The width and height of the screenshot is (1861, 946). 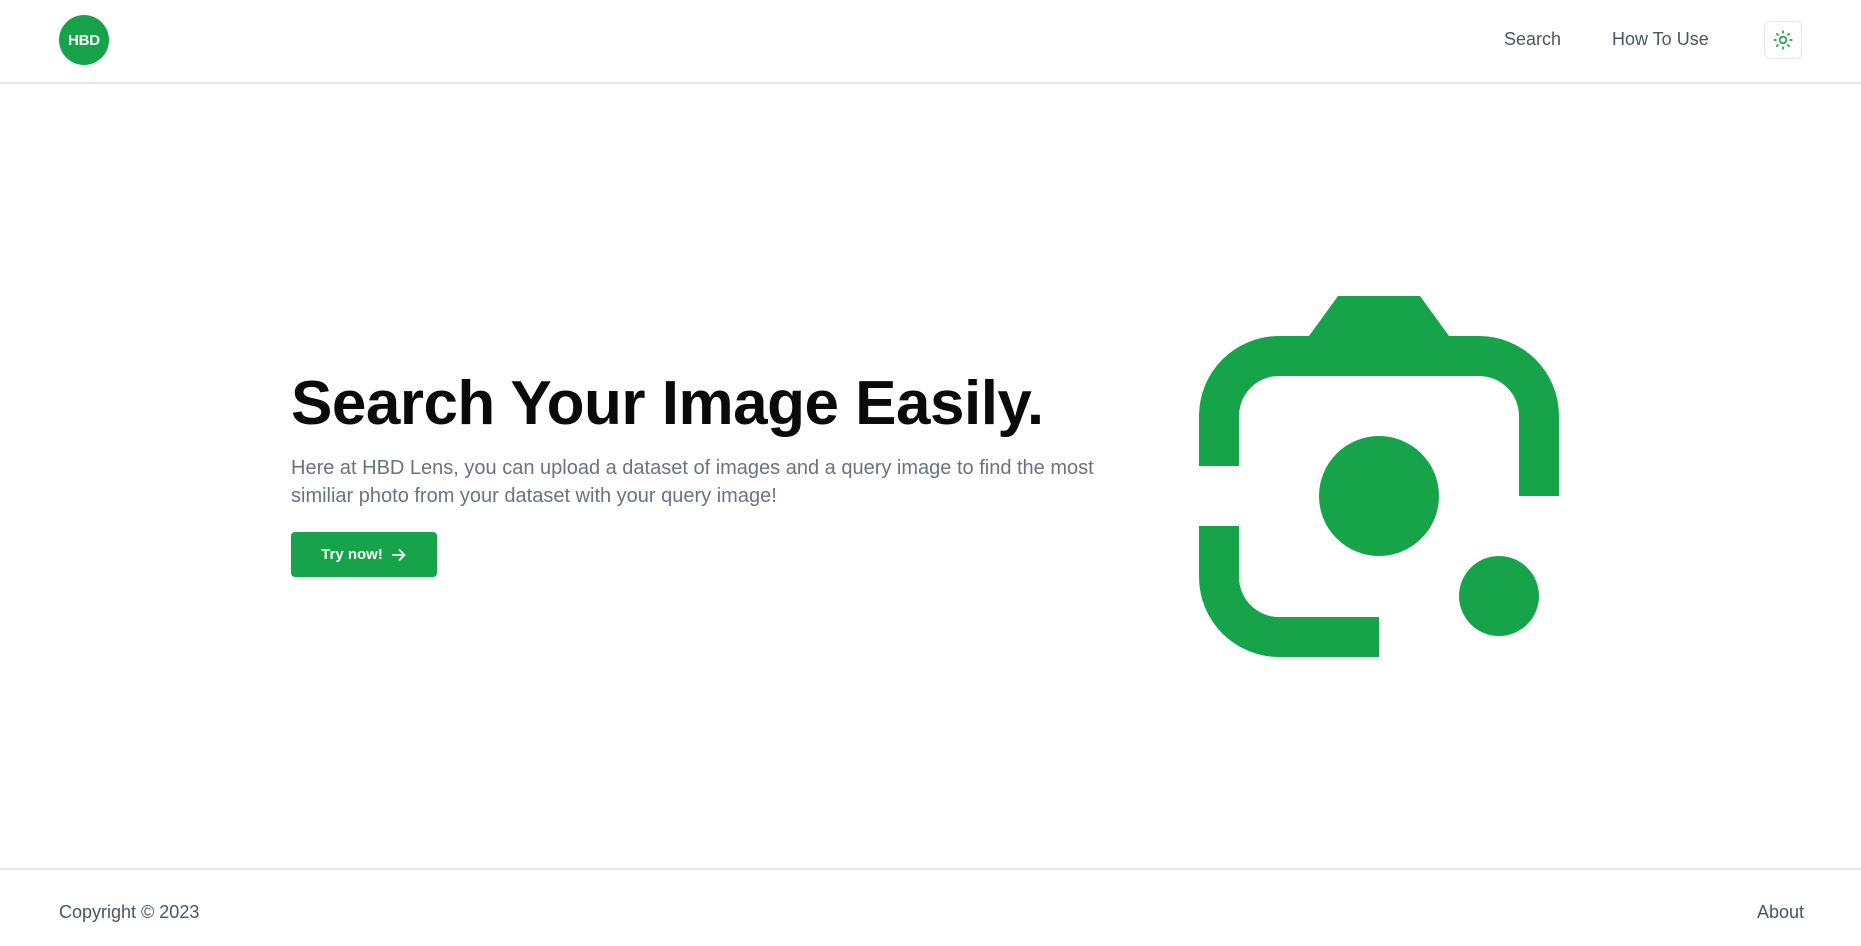 What do you see at coordinates (930, 907) in the screenshot?
I see `site-footer: Copyright © 2023 About` at bounding box center [930, 907].